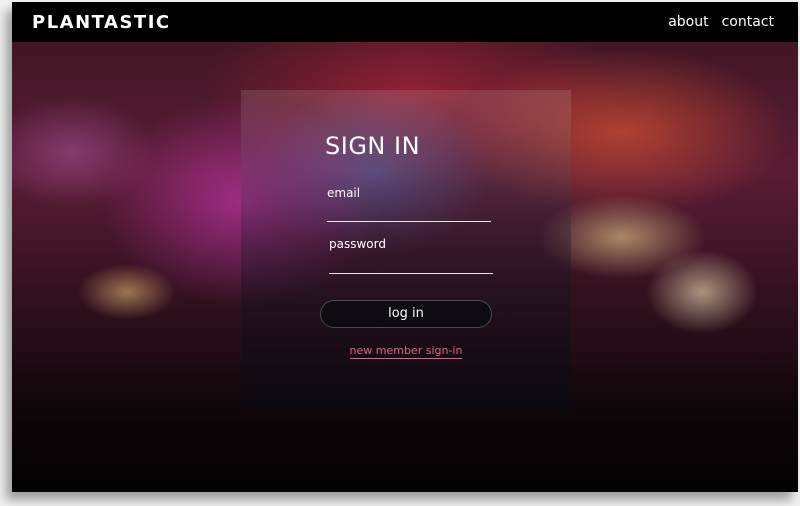 Image resolution: width=800 pixels, height=506 pixels. Describe the element at coordinates (411, 273) in the screenshot. I see `password-field` at that location.